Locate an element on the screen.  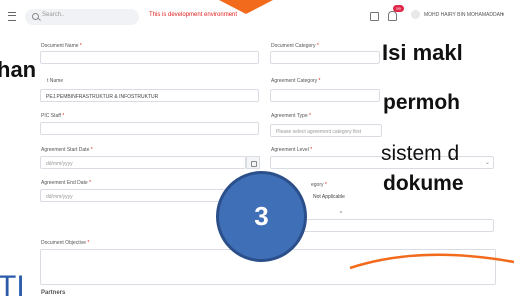
callout-arrow-line is located at coordinates (431, 261).